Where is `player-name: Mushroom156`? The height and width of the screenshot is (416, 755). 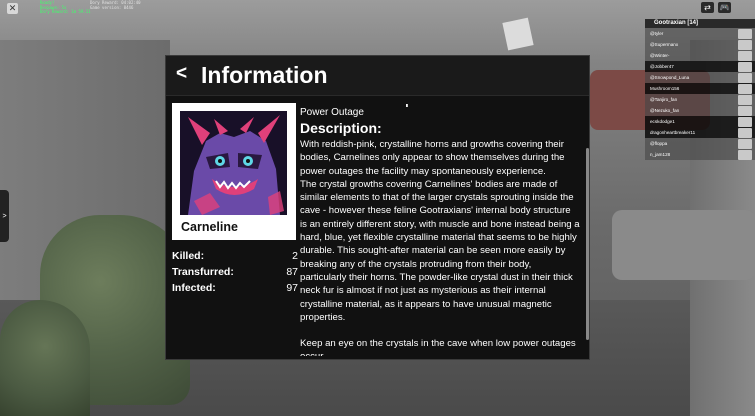
player-name: Mushroom156 is located at coordinates (665, 89).